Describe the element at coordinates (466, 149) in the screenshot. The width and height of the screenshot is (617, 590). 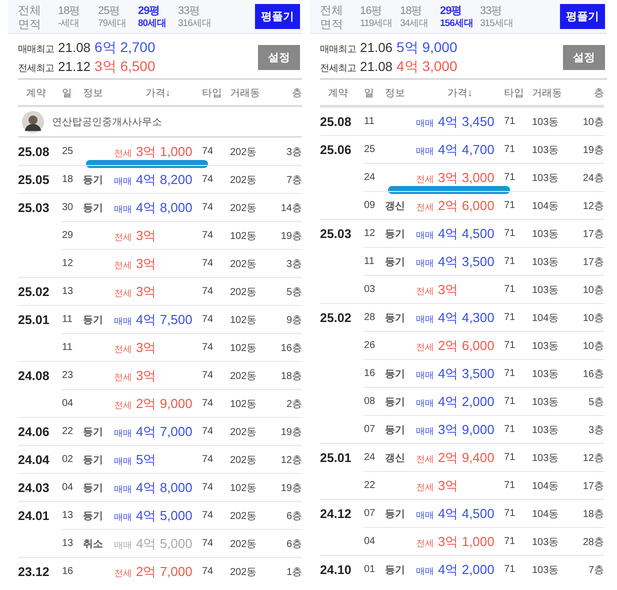
I see `price: 4억 4,700` at that location.